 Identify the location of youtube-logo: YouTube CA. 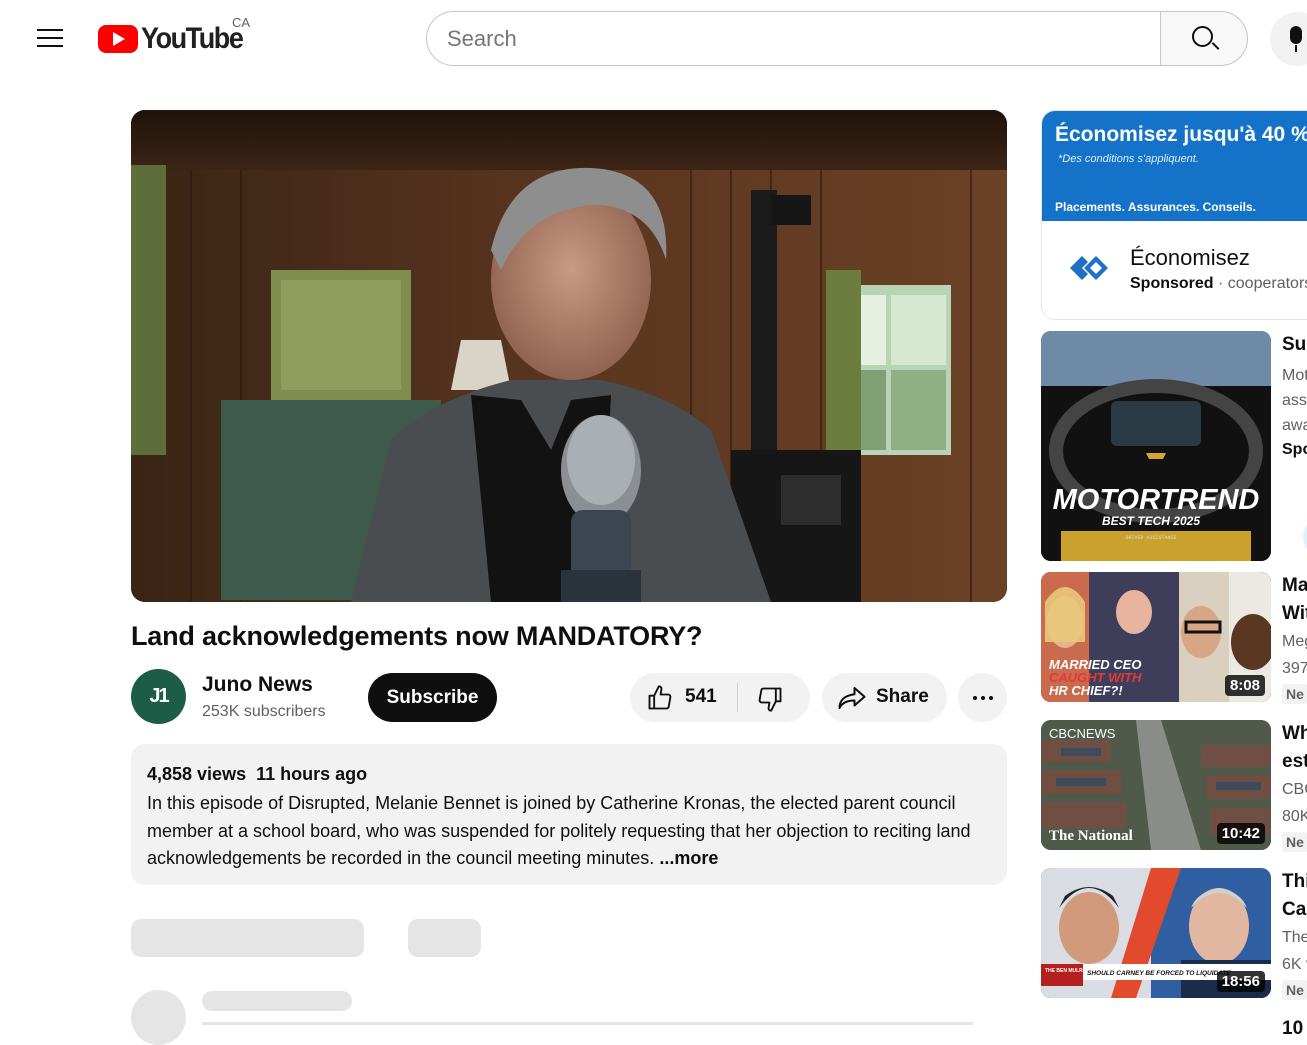
(178, 36).